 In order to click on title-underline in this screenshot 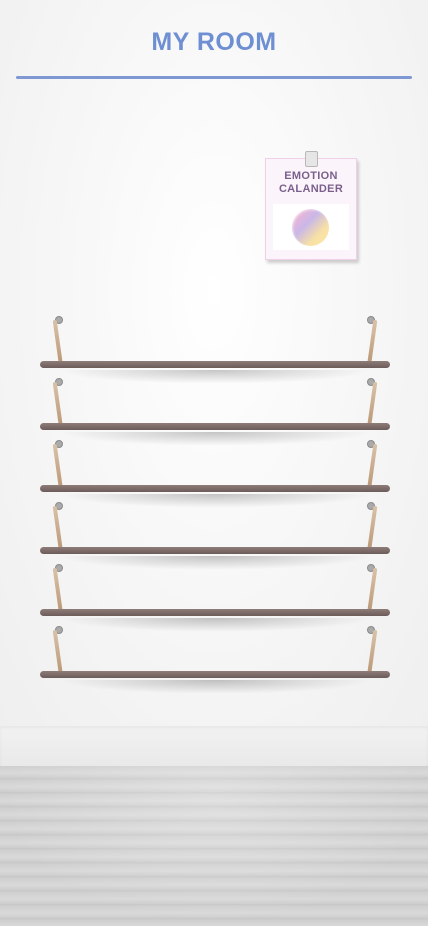, I will do `click(214, 77)`.